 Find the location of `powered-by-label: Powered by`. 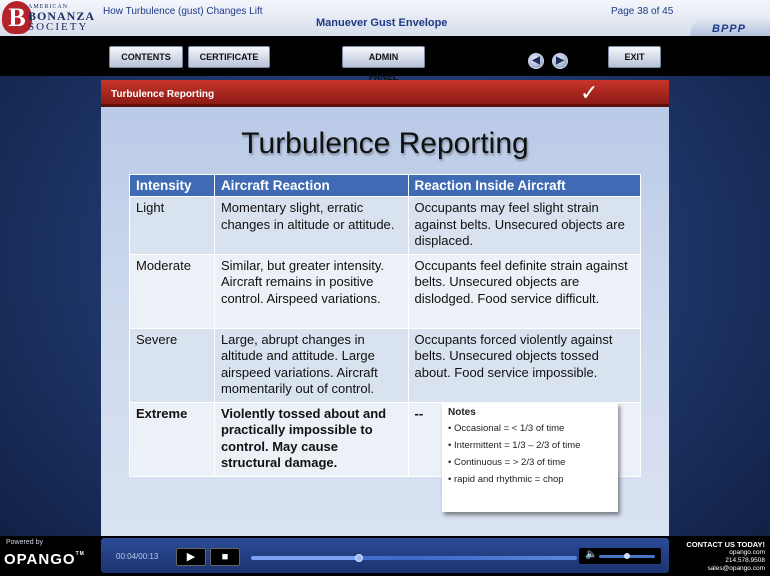

powered-by-label: Powered by is located at coordinates (24, 542).